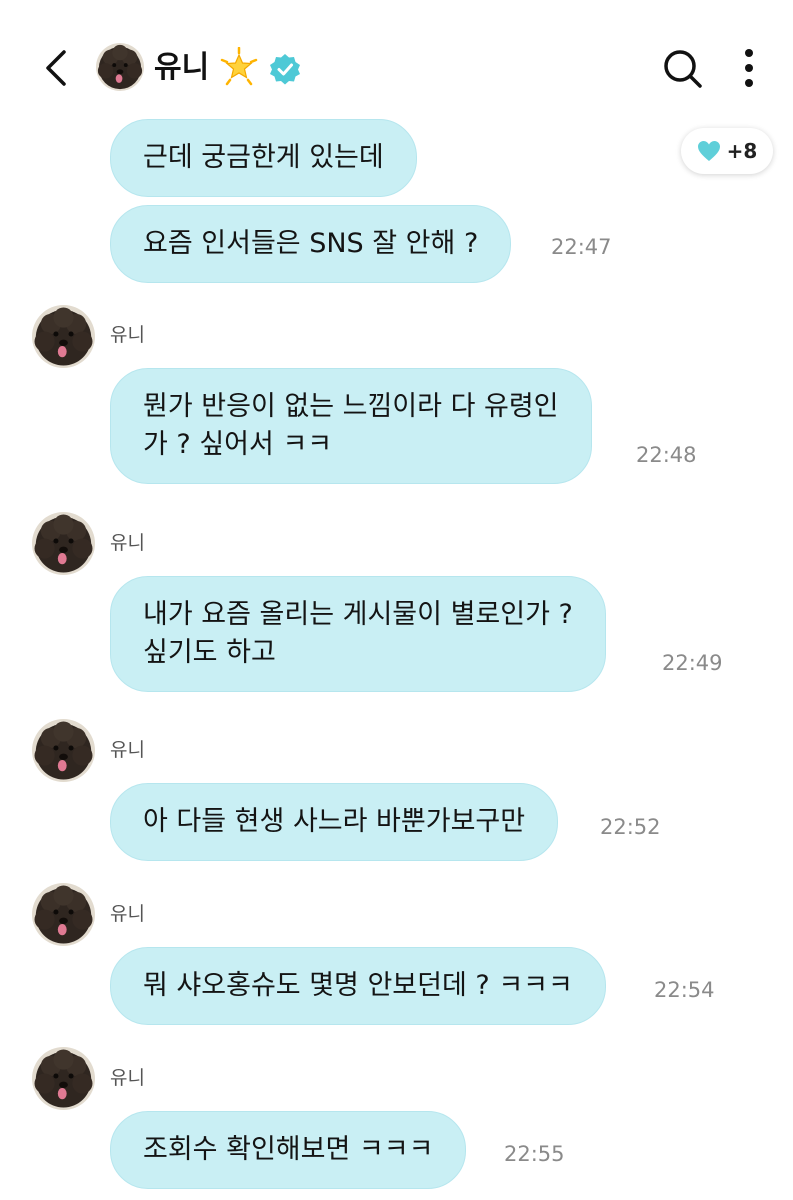  Describe the element at coordinates (120, 67) in the screenshot. I see `header-avatar` at that location.